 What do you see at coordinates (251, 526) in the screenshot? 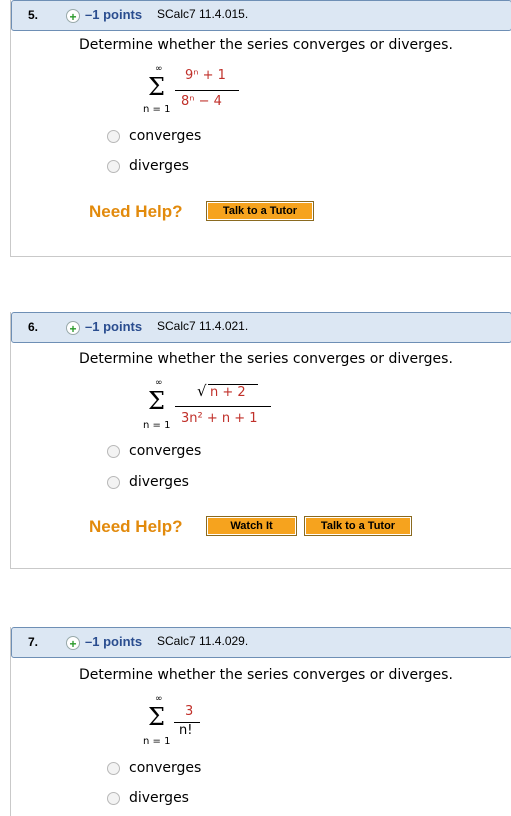
I see `watch-it-button: Watch It` at bounding box center [251, 526].